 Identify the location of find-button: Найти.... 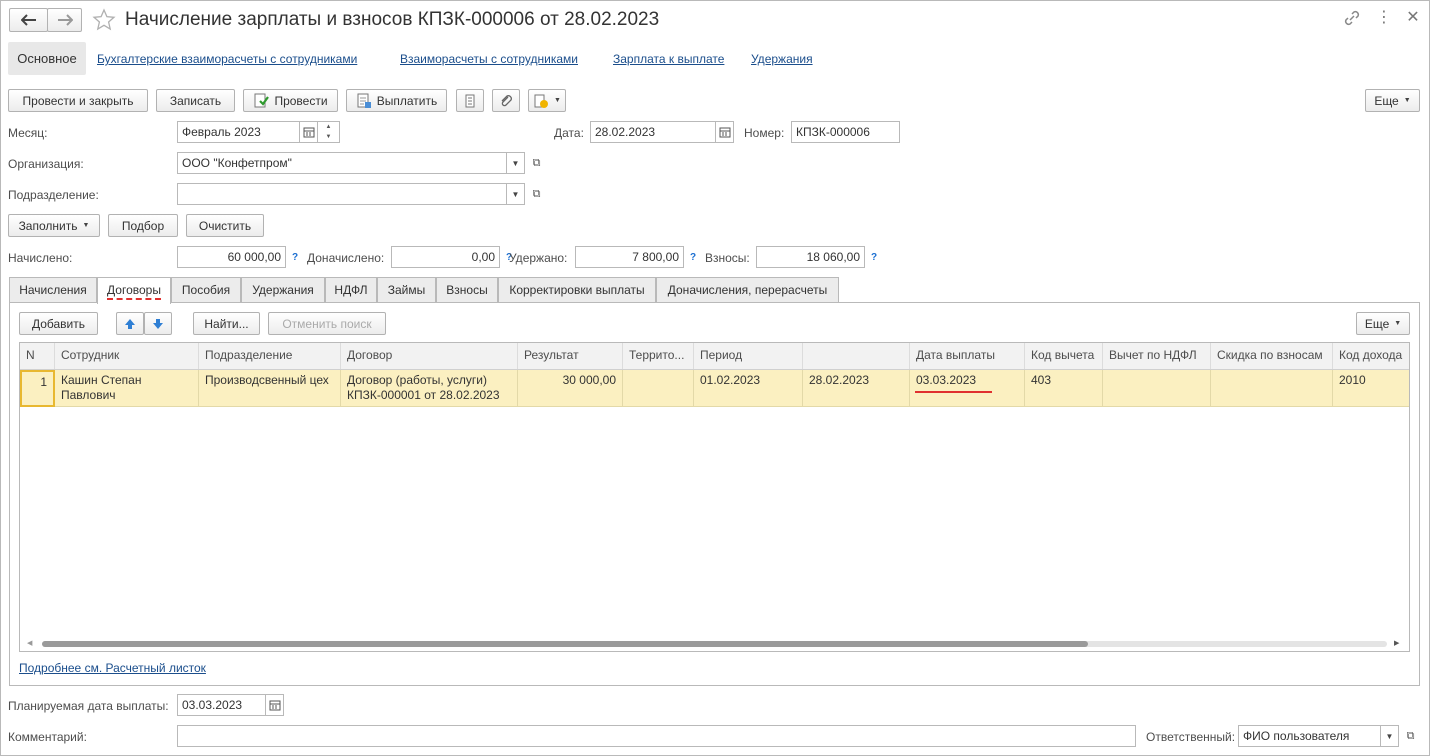
(226, 323).